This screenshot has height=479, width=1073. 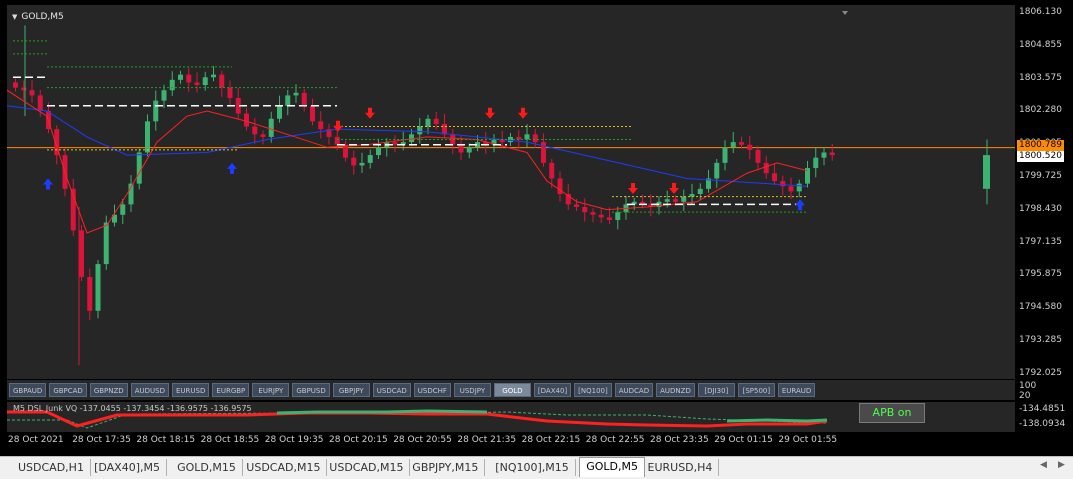 What do you see at coordinates (756, 390) in the screenshot?
I see `symbol-button-sp500: [SP500]` at bounding box center [756, 390].